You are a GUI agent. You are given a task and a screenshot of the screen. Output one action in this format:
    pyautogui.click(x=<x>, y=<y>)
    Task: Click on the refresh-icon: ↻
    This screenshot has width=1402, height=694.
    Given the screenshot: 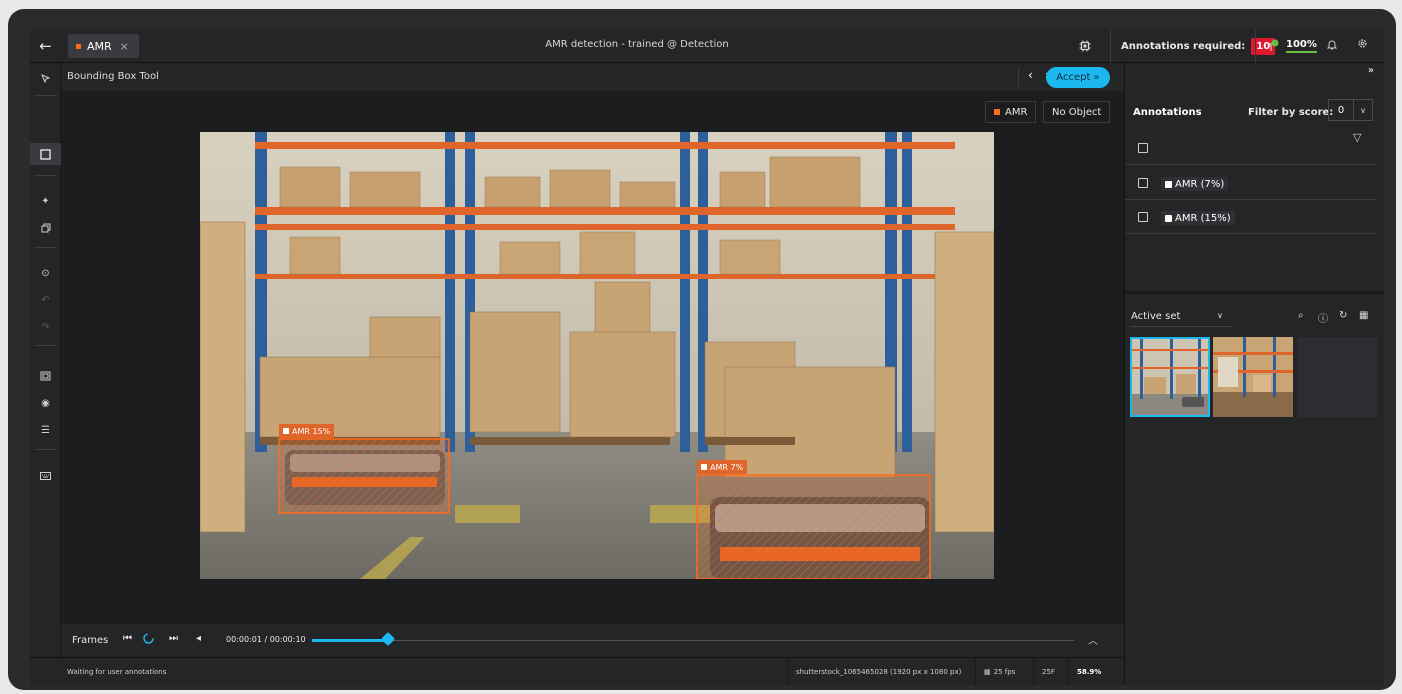 What is the action you would take?
    pyautogui.click(x=1343, y=315)
    